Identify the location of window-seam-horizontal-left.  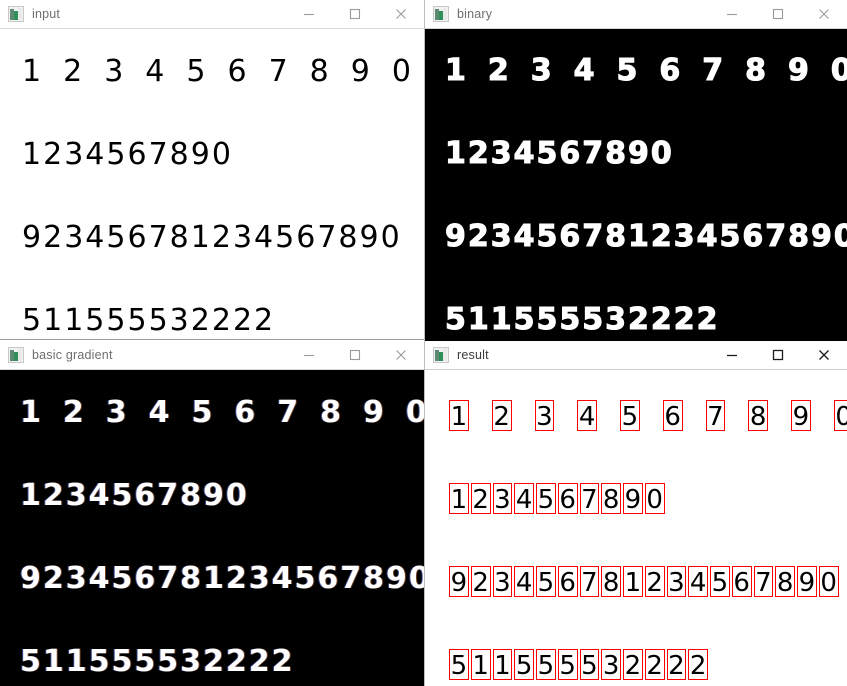
(212, 339).